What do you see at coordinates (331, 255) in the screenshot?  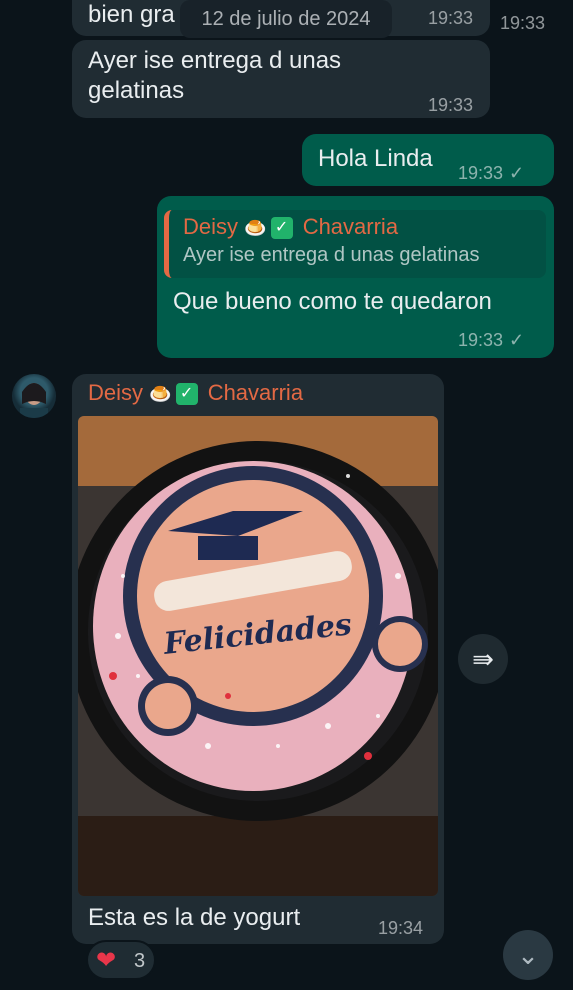 I see `reply-quote-text: Ayer ise entrega d unas gelatinas` at bounding box center [331, 255].